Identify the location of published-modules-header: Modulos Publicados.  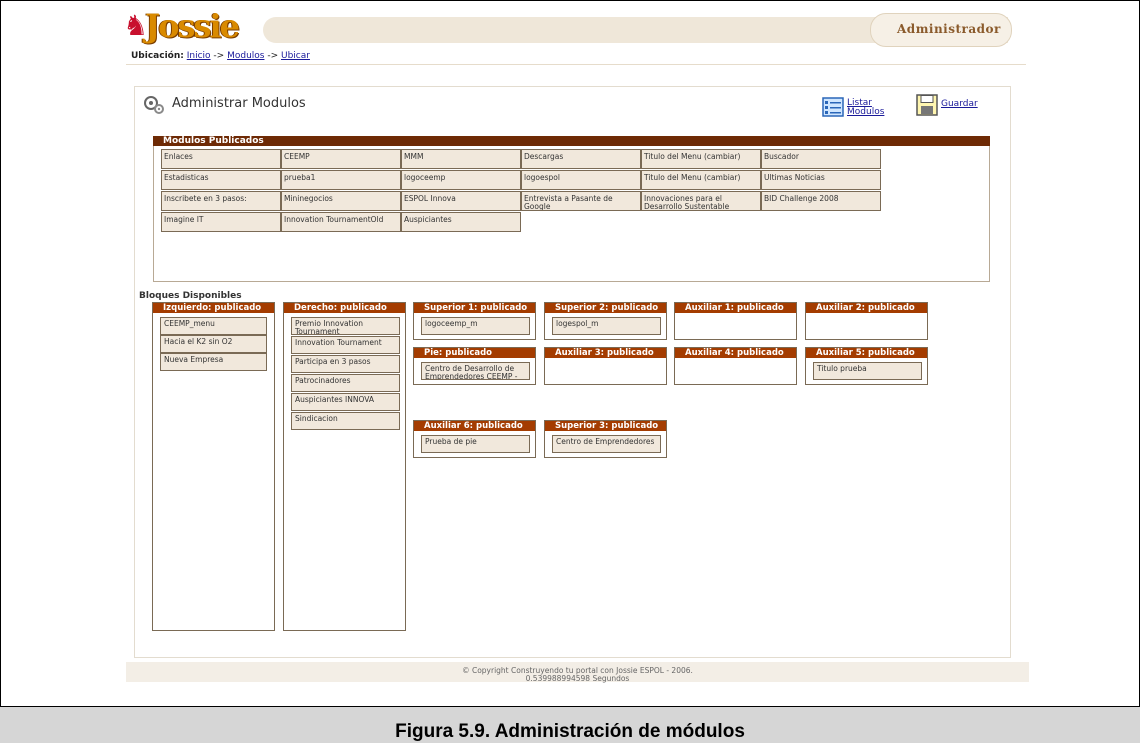
(571, 141).